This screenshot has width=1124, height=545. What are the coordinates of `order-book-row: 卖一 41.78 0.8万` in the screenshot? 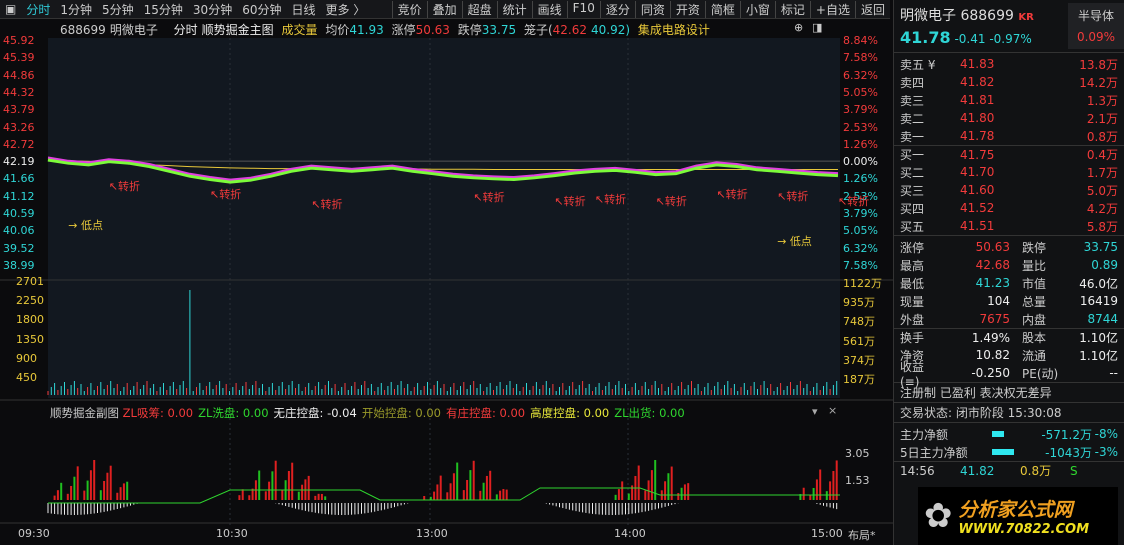 It's located at (1009, 136).